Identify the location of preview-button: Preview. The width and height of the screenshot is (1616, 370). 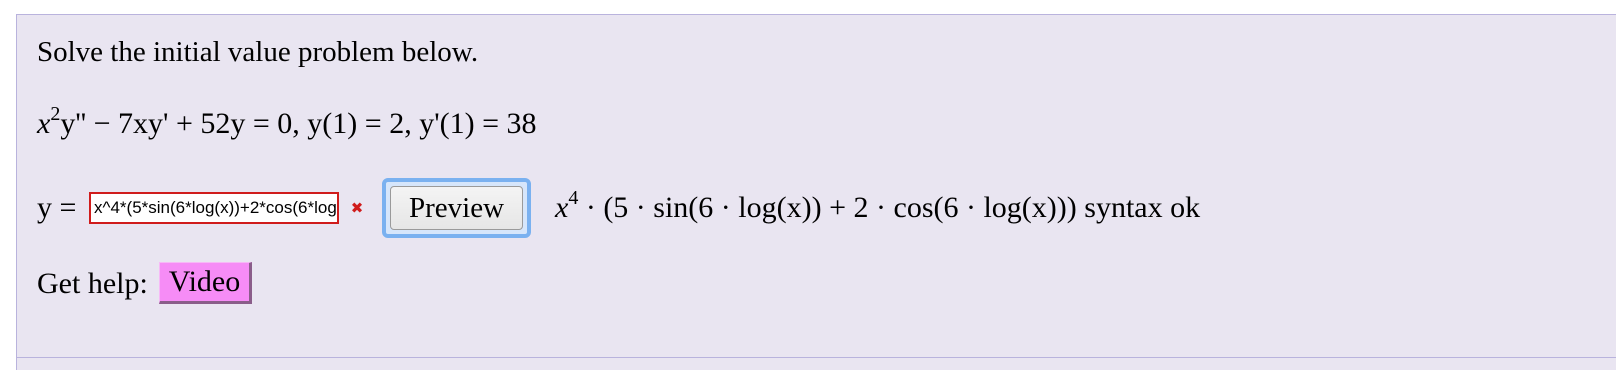
(456, 208).